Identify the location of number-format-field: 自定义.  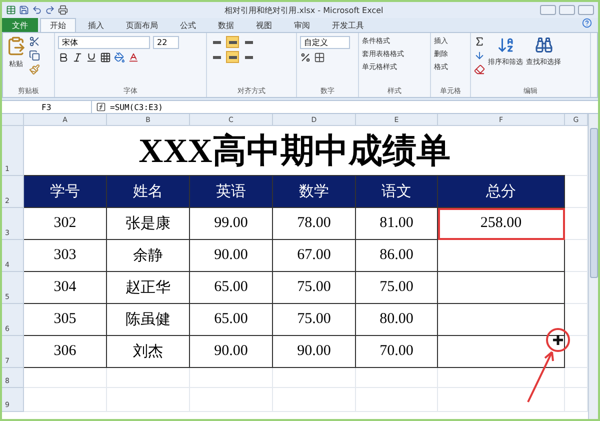
(325, 42).